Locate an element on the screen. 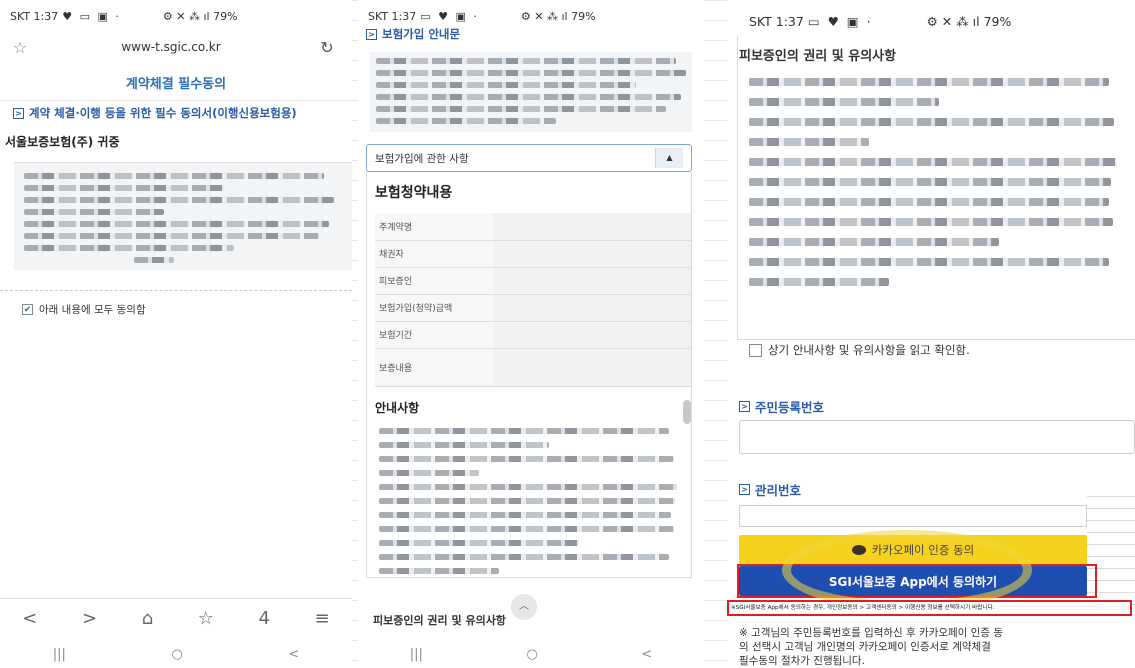 This screenshot has height=668, width=1135. contract-table: 주계약명 채권자 피보증인 보험가입(청약)금액 보험기간 보증내용 is located at coordinates (533, 300).